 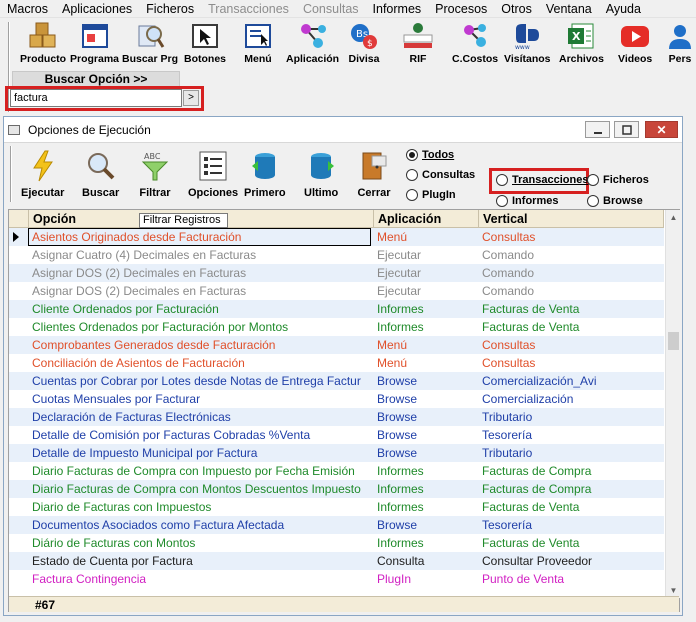 I want to click on table-row: Factura Contingencia PlugIn Punto de Venta, so click(x=336, y=579).